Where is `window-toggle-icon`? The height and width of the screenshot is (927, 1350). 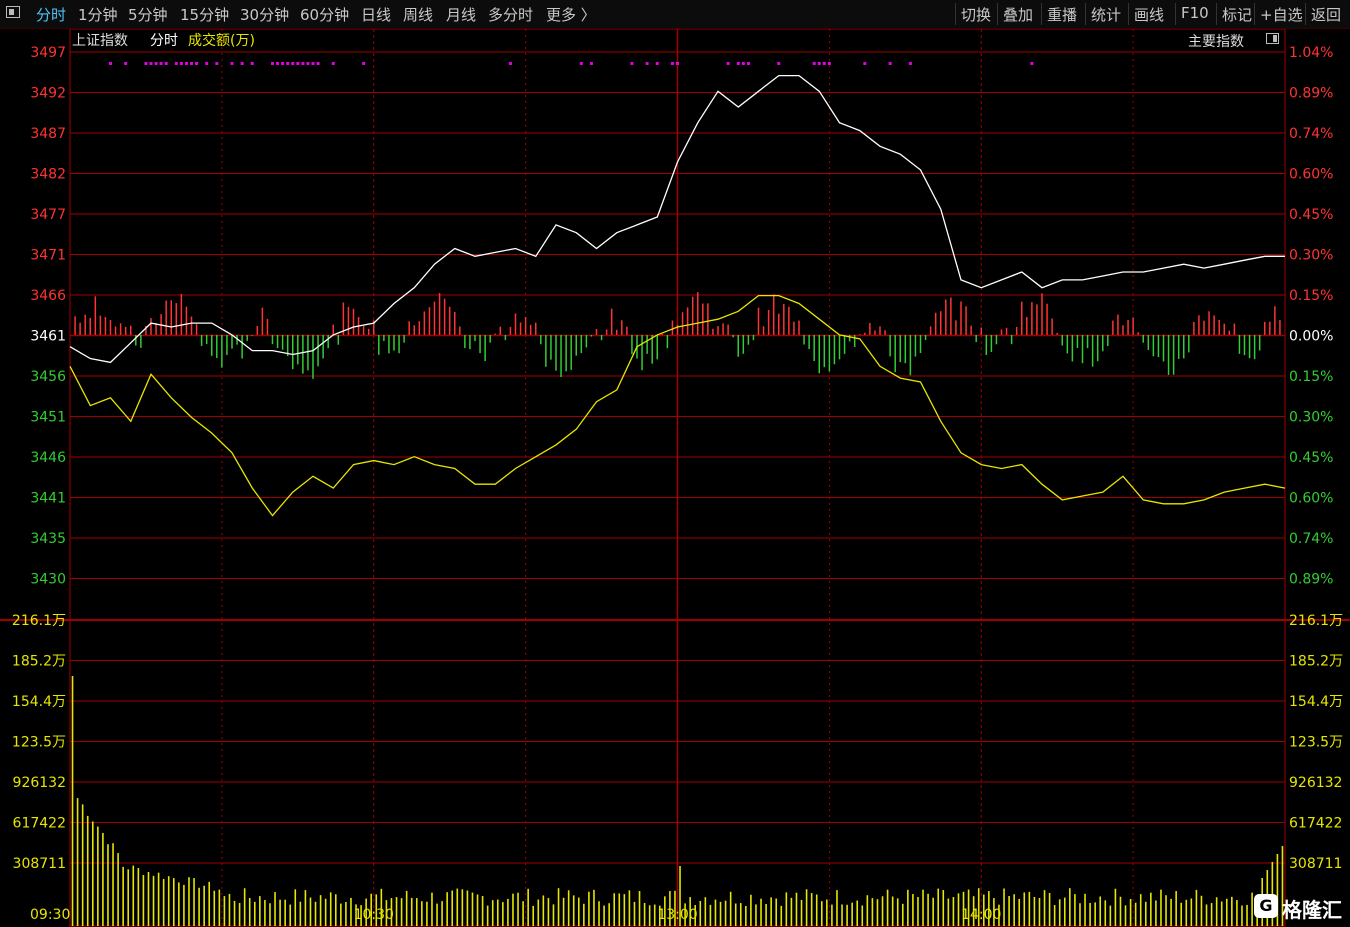
window-toggle-icon is located at coordinates (13, 12).